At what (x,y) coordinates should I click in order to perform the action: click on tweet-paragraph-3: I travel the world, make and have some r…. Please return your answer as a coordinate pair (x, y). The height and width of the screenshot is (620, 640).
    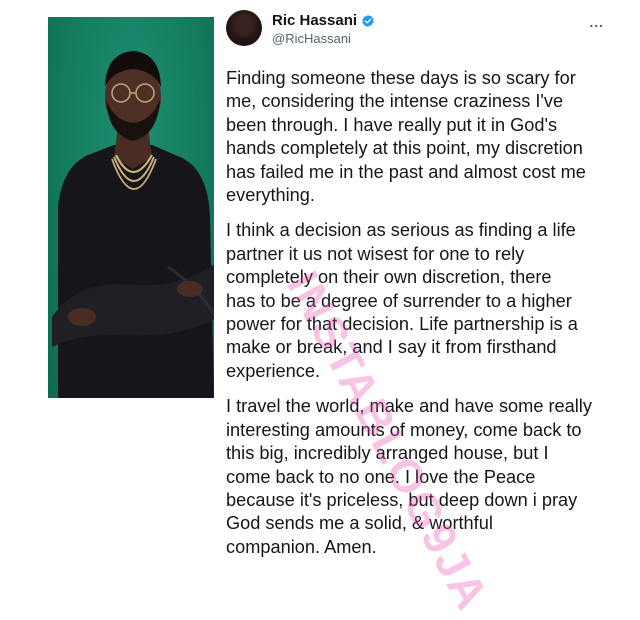
    Looking at the image, I should click on (409, 476).